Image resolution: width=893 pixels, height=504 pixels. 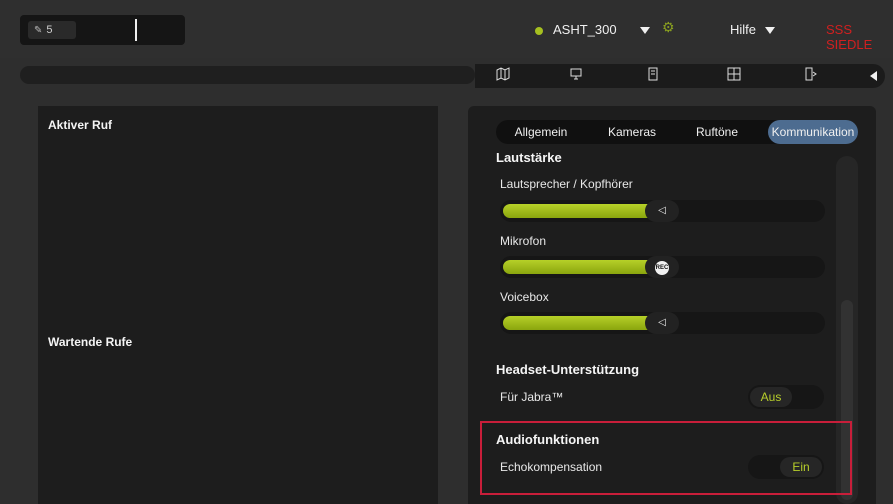 What do you see at coordinates (668, 27) in the screenshot?
I see `gear-icon: ⚙` at bounding box center [668, 27].